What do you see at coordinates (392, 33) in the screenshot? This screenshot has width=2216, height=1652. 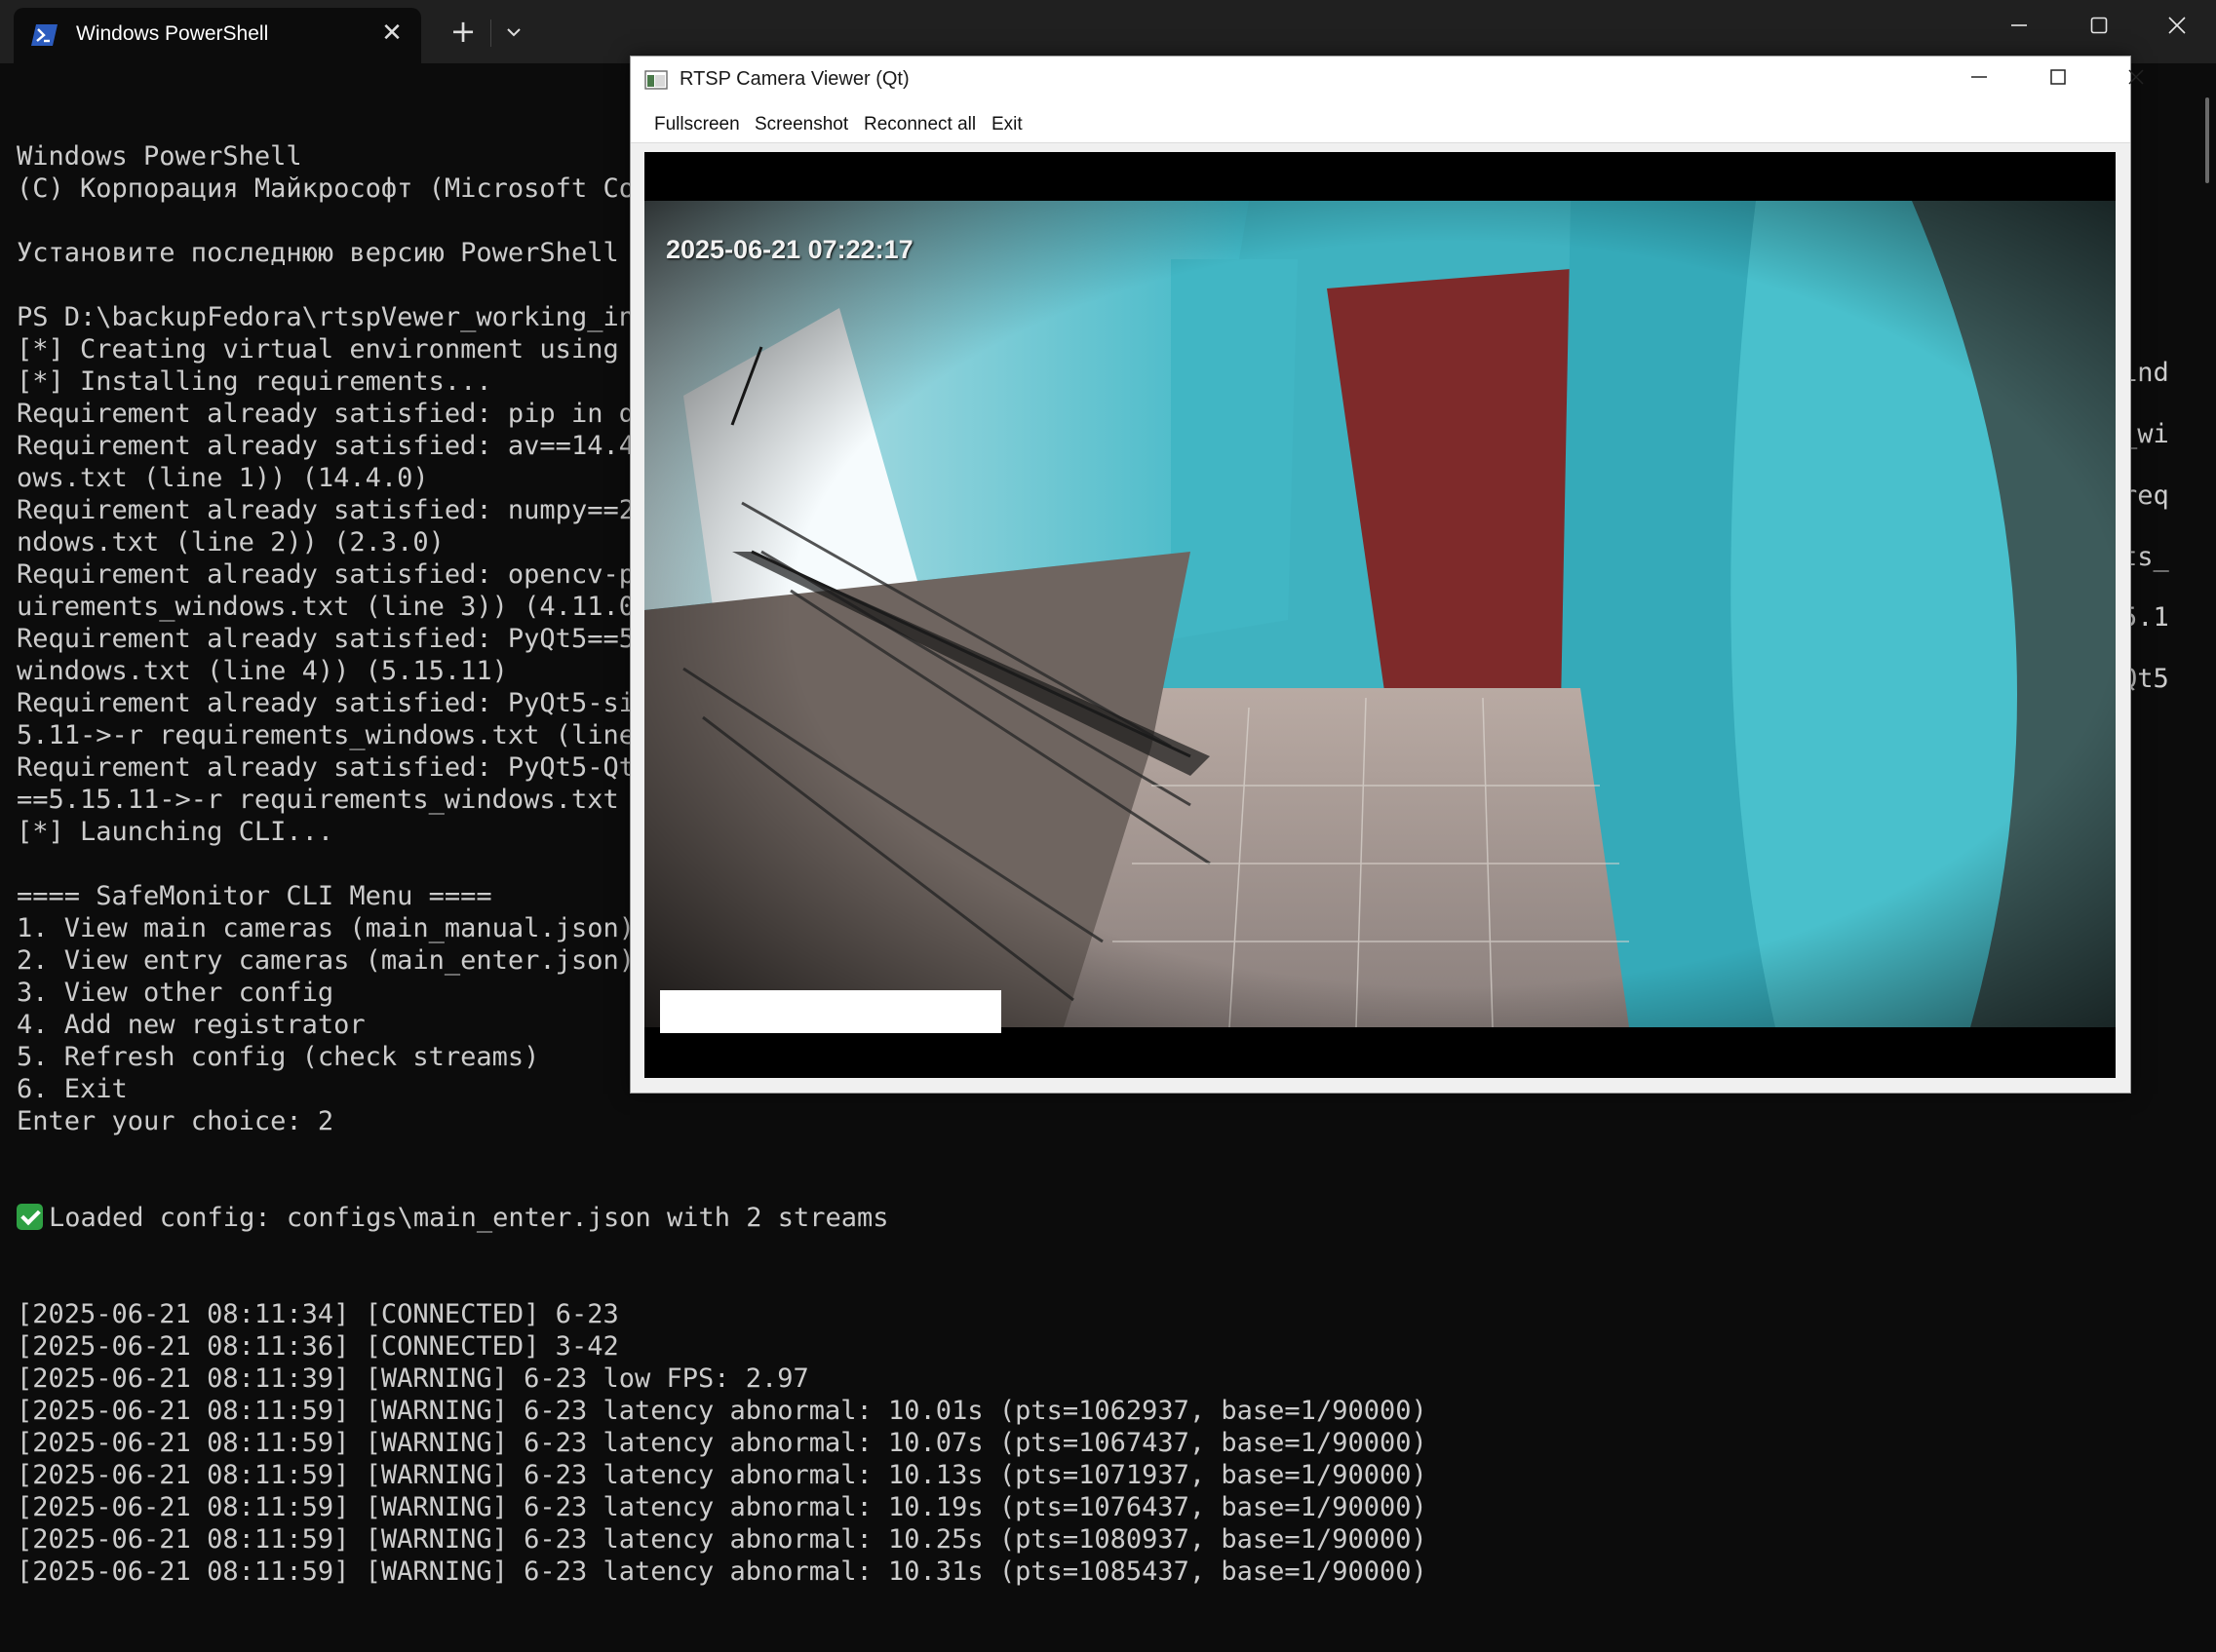 I see `tab-close-icon: ✕` at bounding box center [392, 33].